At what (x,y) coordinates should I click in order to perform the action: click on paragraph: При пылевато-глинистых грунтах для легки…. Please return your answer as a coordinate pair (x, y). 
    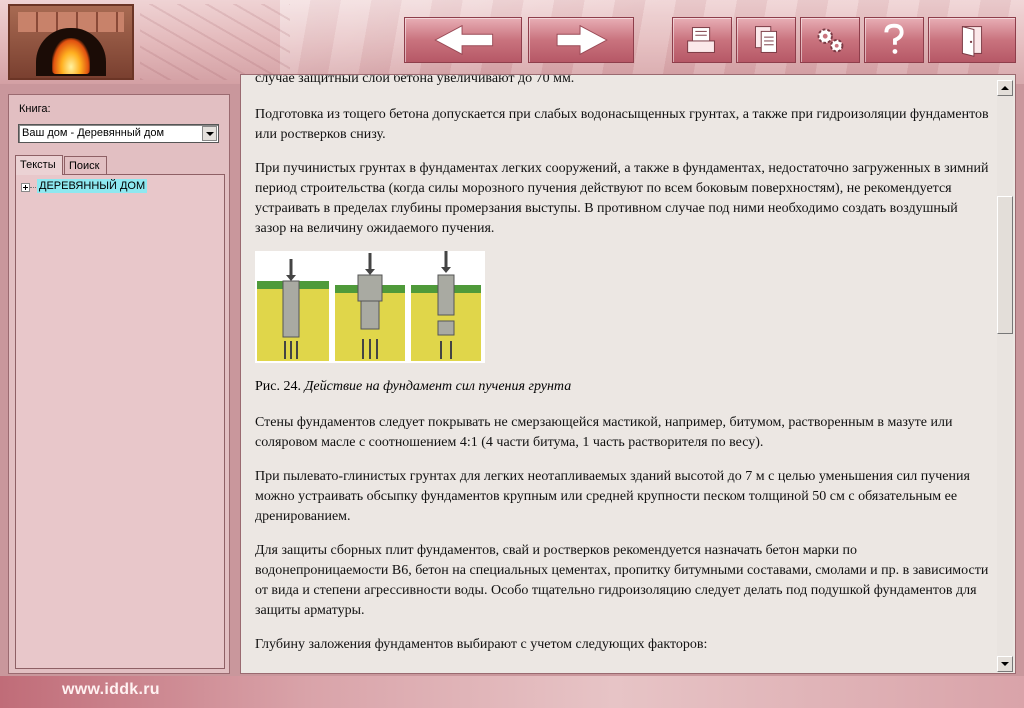
    Looking at the image, I should click on (612, 496).